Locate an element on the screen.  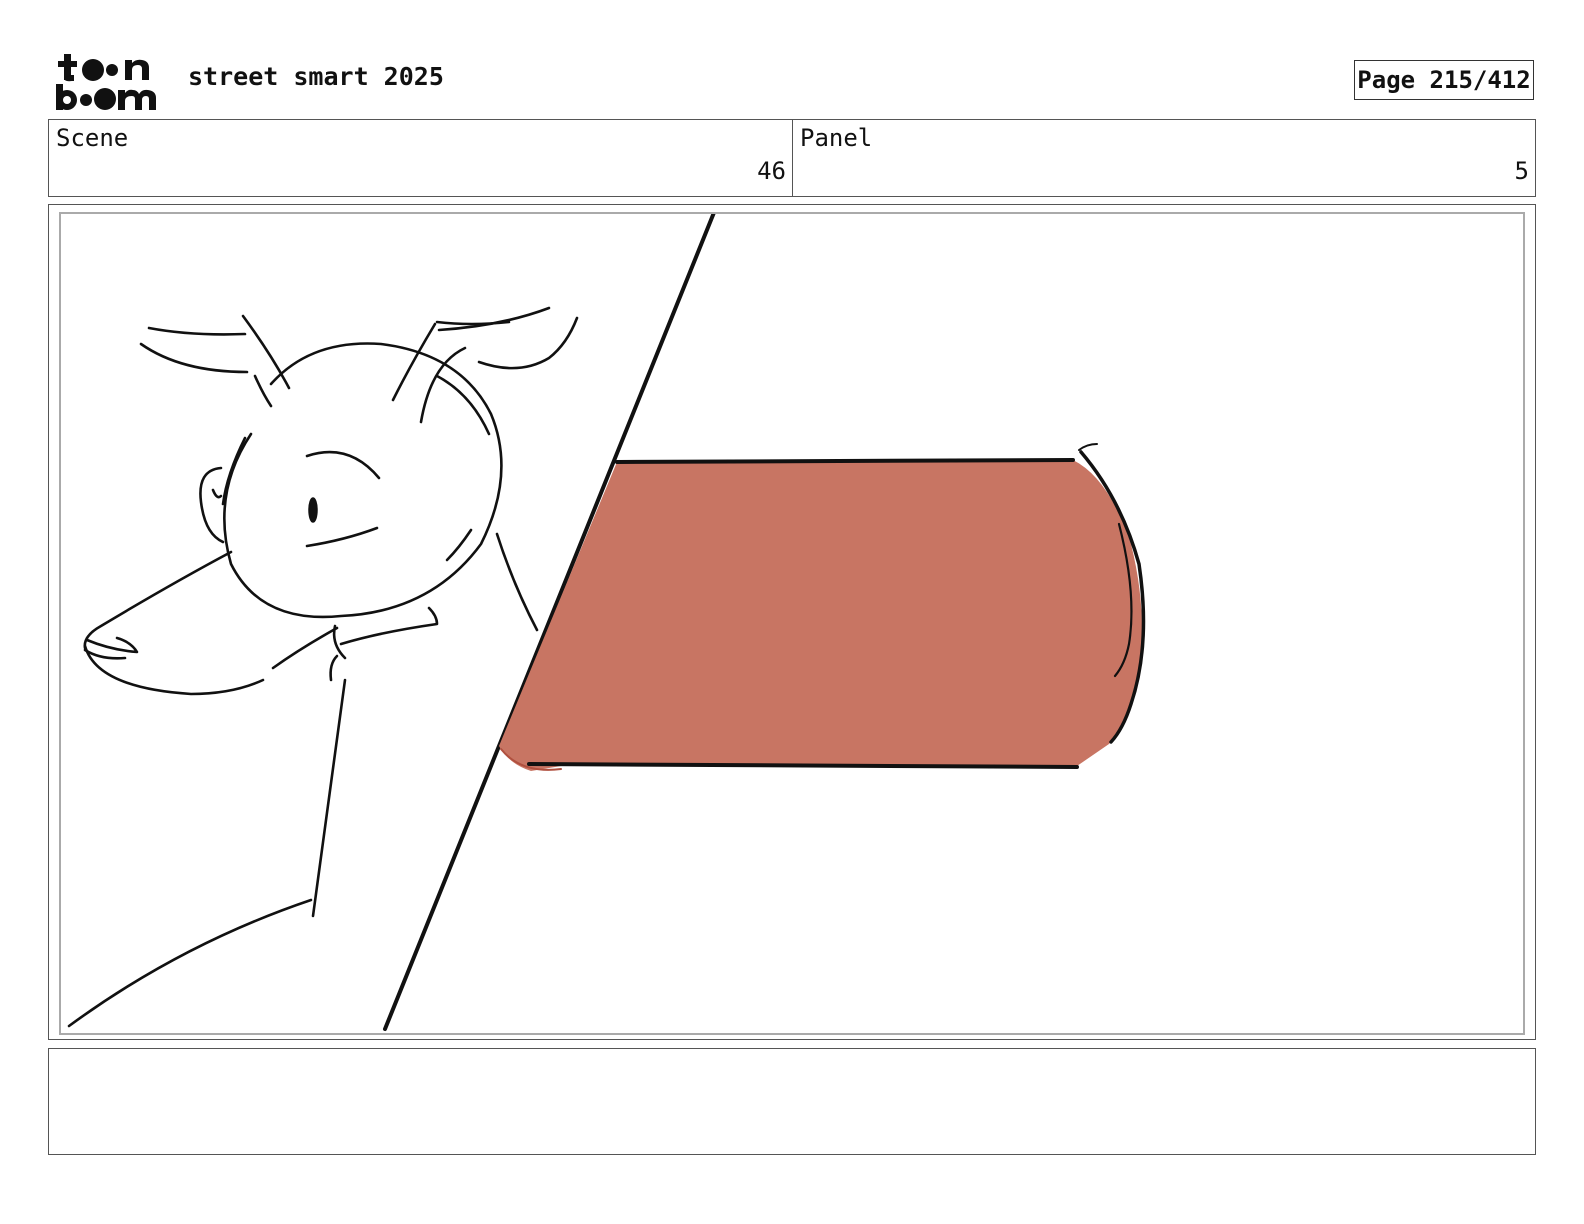
panel-cell: Panel 5 is located at coordinates (1164, 158).